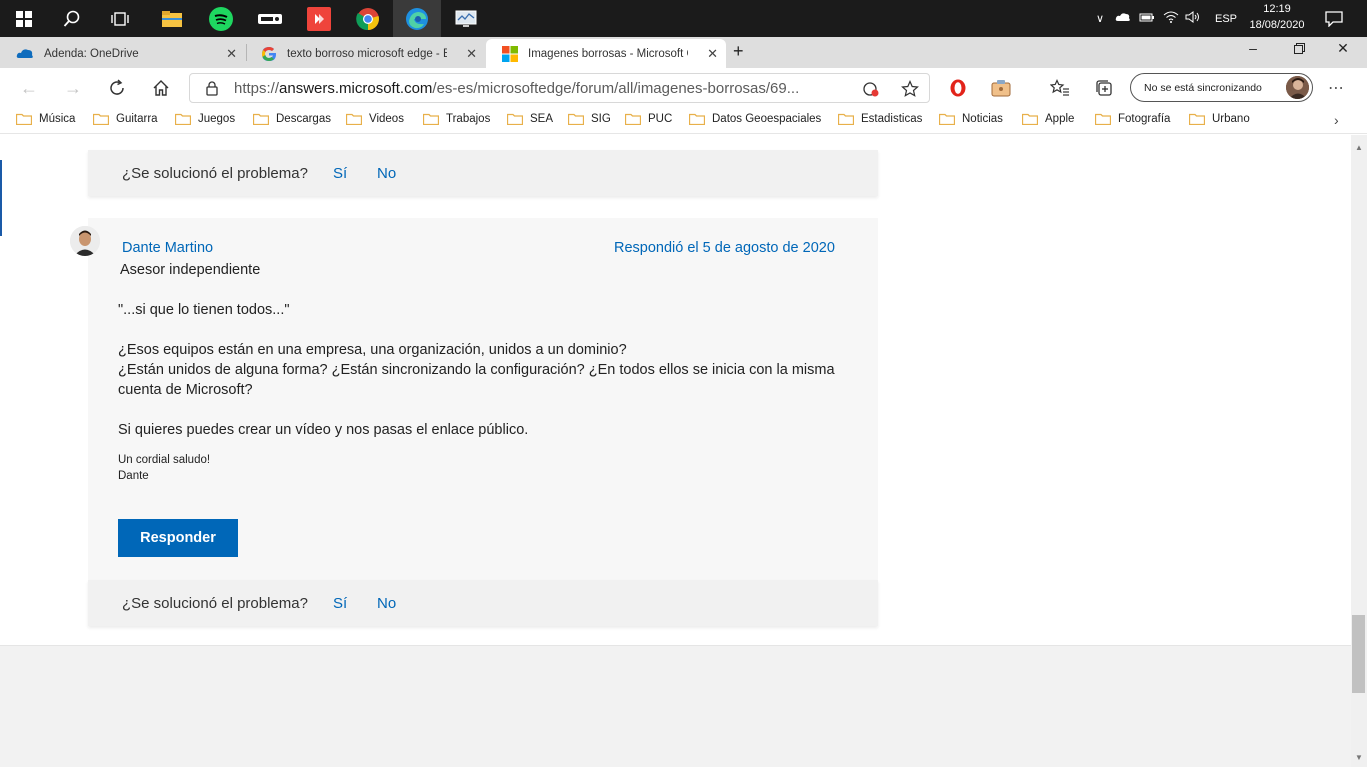 The height and width of the screenshot is (767, 1367). What do you see at coordinates (221, 18) in the screenshot?
I see `spotify-icon` at bounding box center [221, 18].